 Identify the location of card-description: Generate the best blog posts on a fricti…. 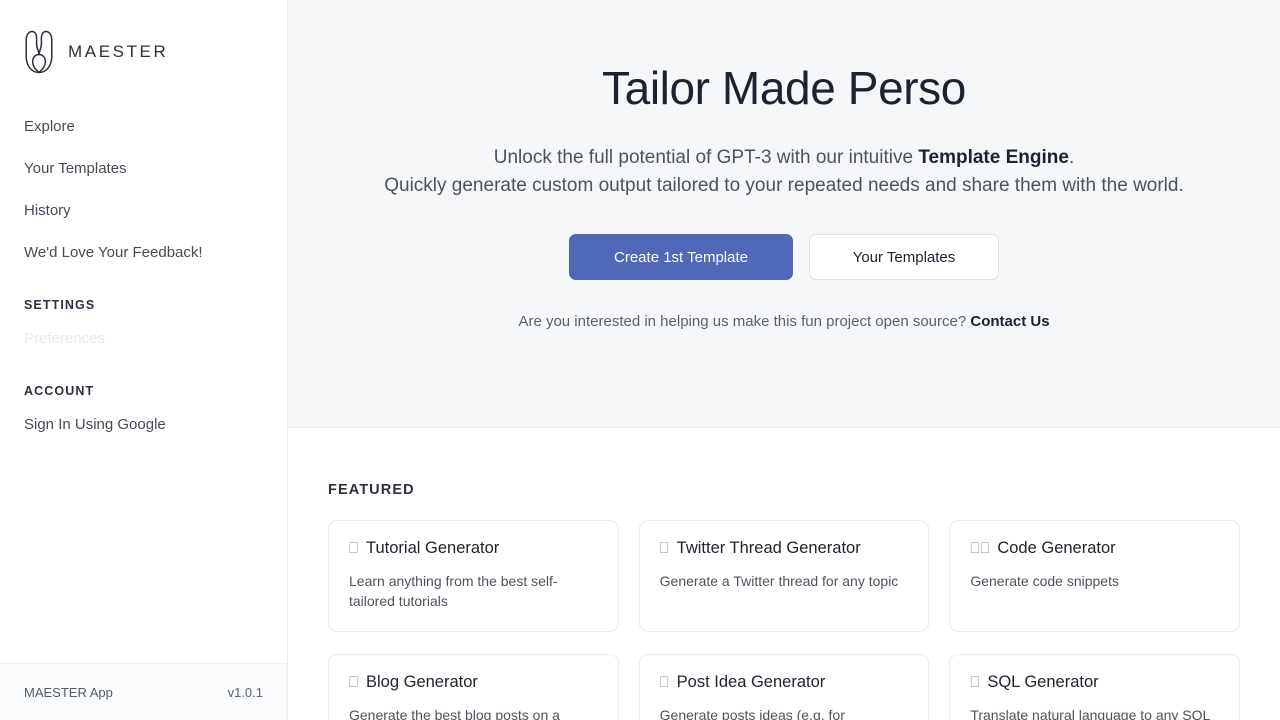
(454, 713).